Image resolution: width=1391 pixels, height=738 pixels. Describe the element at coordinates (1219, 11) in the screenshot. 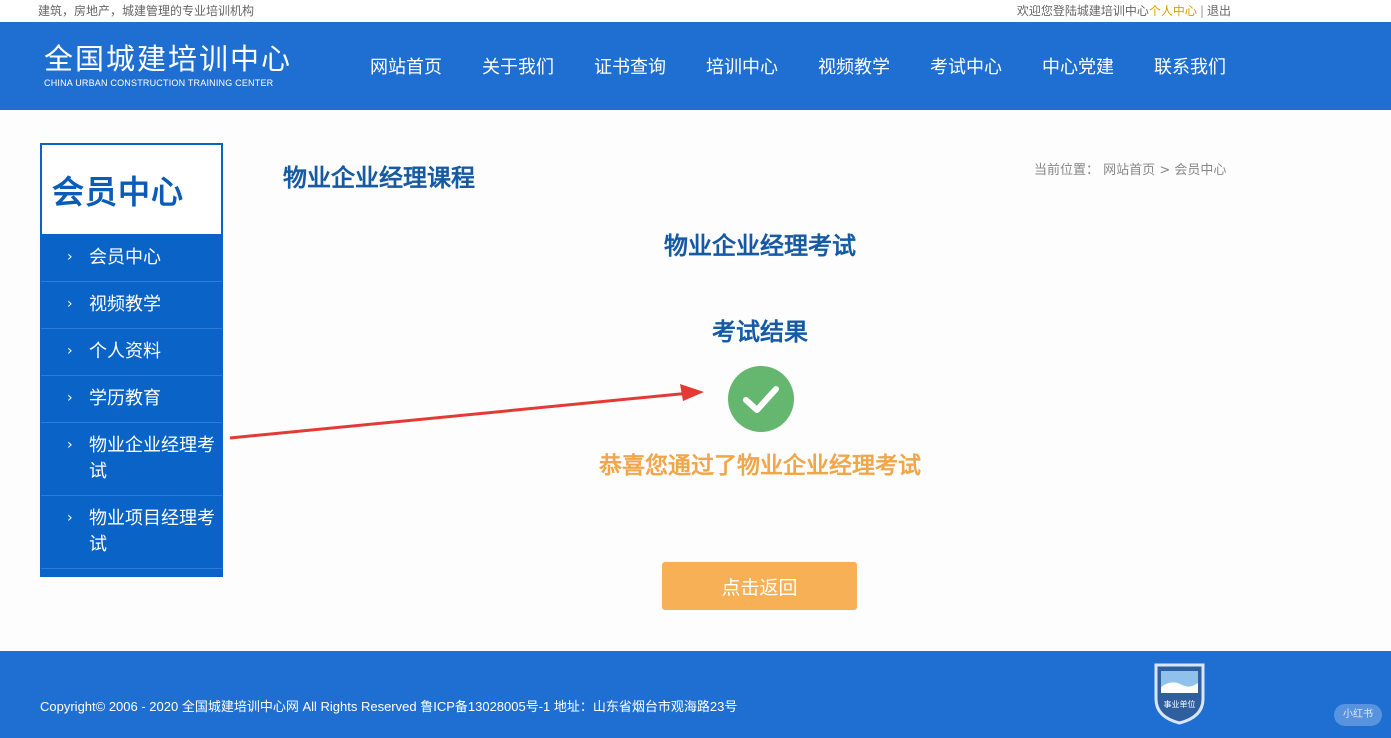

I see `logout-link: 退出` at that location.